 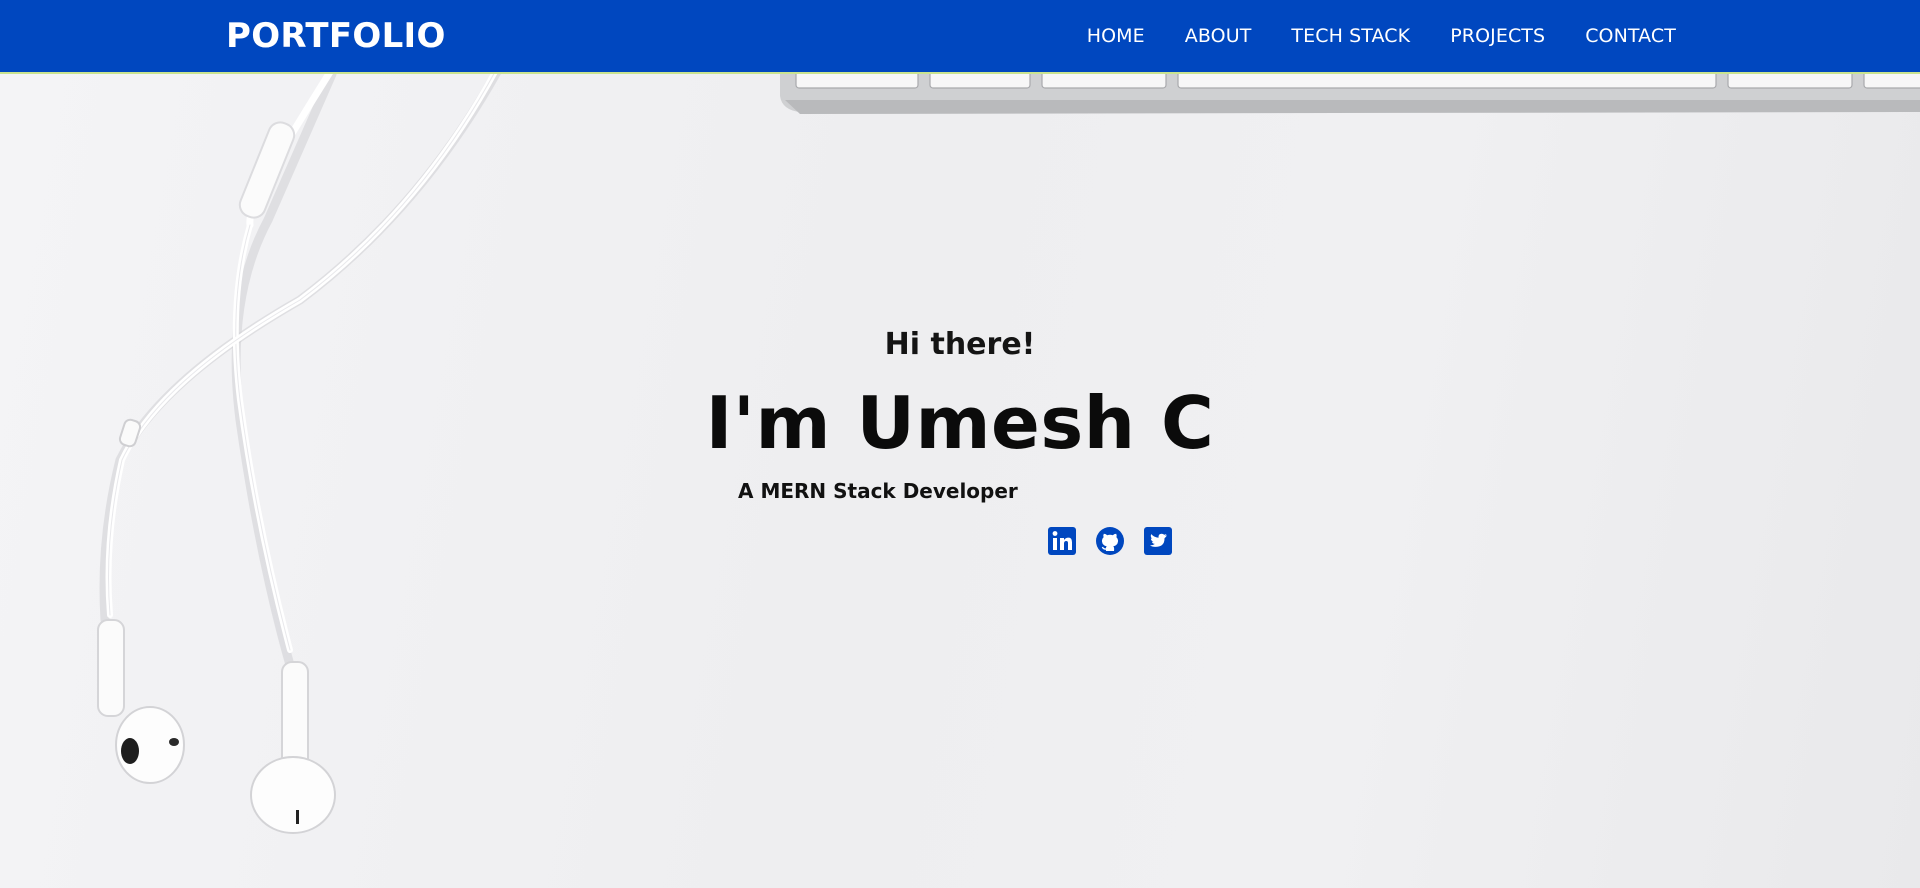 I want to click on social-links, so click(x=1110, y=541).